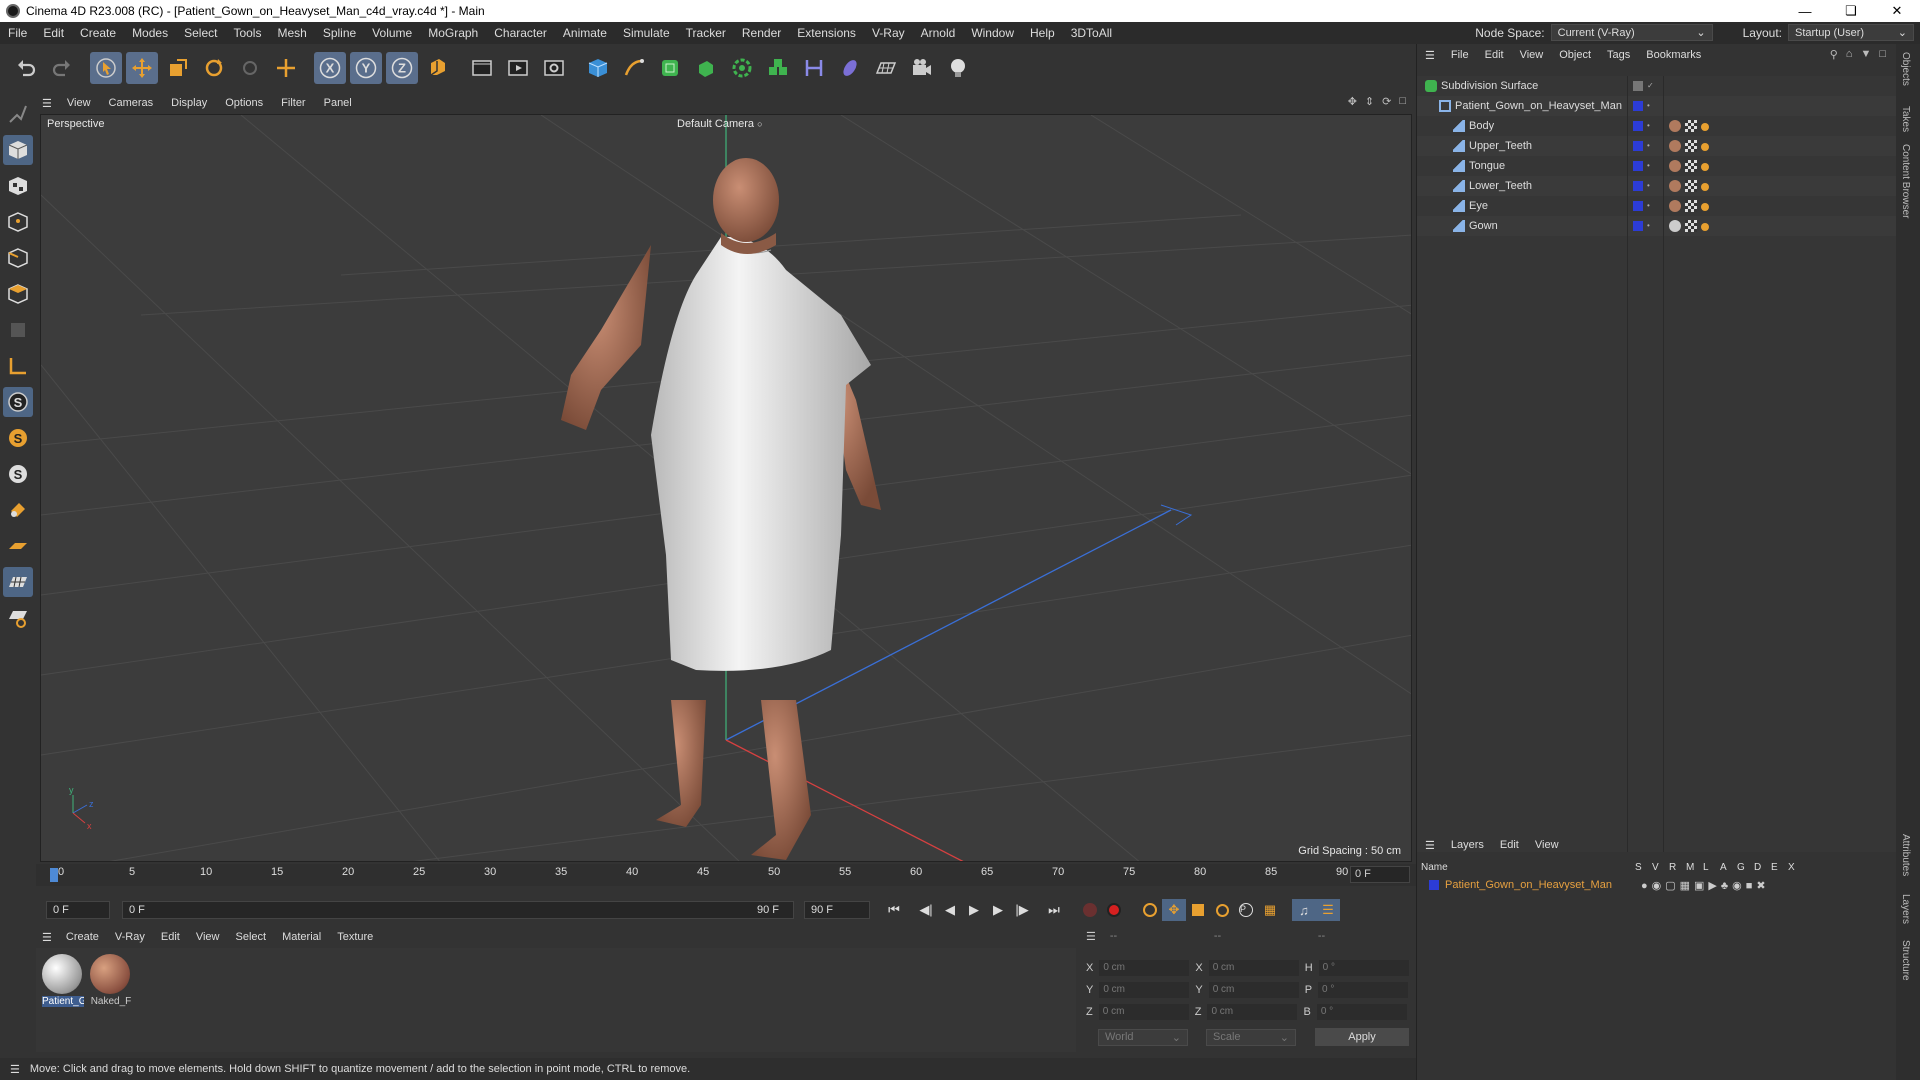 This screenshot has height=1080, width=1920. Describe the element at coordinates (1362, 1037) in the screenshot. I see `apply-button: Apply` at that location.